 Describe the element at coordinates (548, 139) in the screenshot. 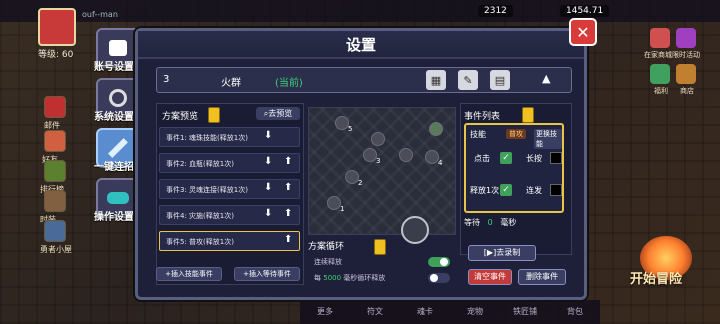

I see `change-skill-button: 更换技能` at that location.